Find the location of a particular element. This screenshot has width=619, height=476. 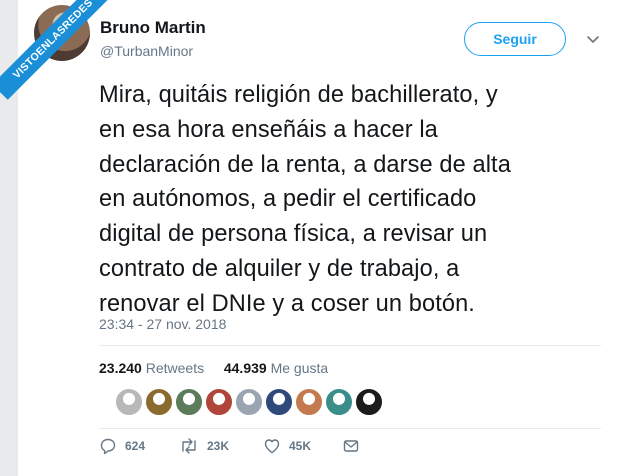

likes-count: 44.939 is located at coordinates (245, 368).